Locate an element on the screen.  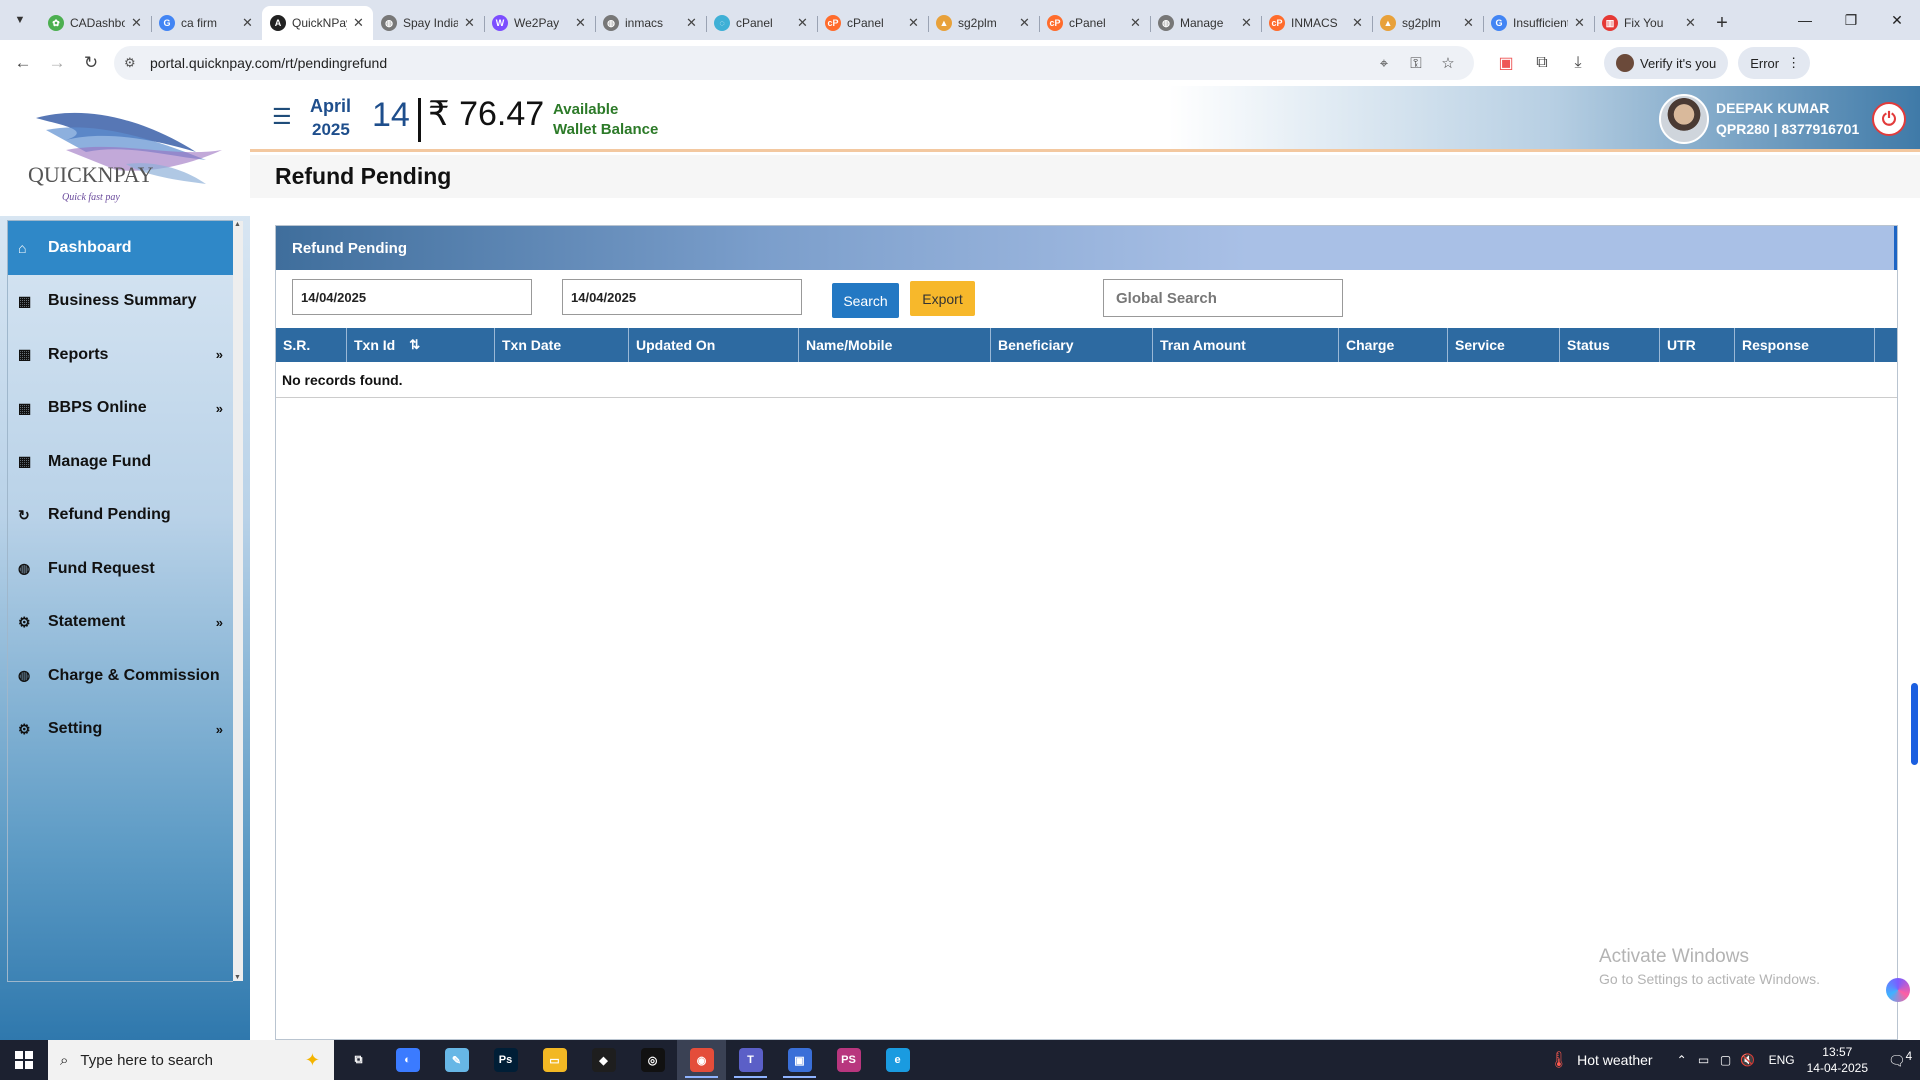
column-header-label: Service is located at coordinates (1480, 345).